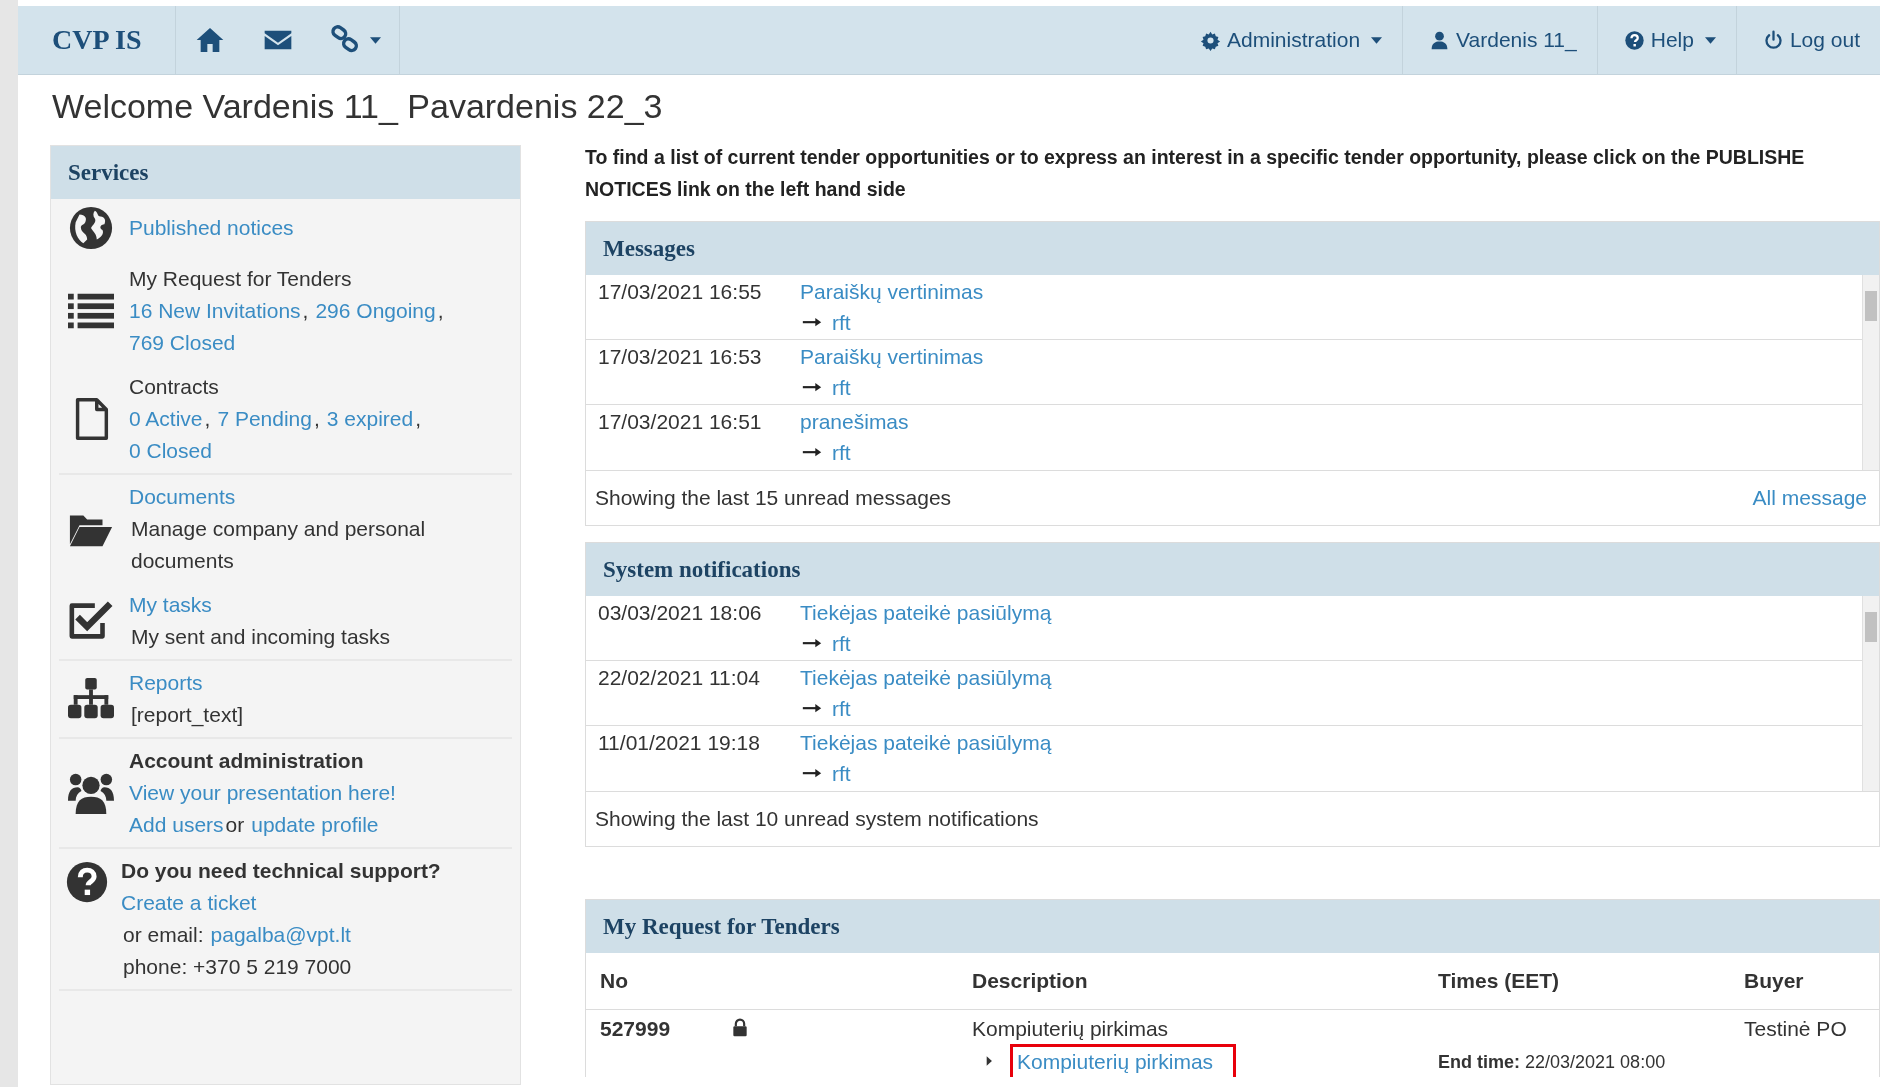  I want to click on nav-menu-button: Log out, so click(1807, 40).